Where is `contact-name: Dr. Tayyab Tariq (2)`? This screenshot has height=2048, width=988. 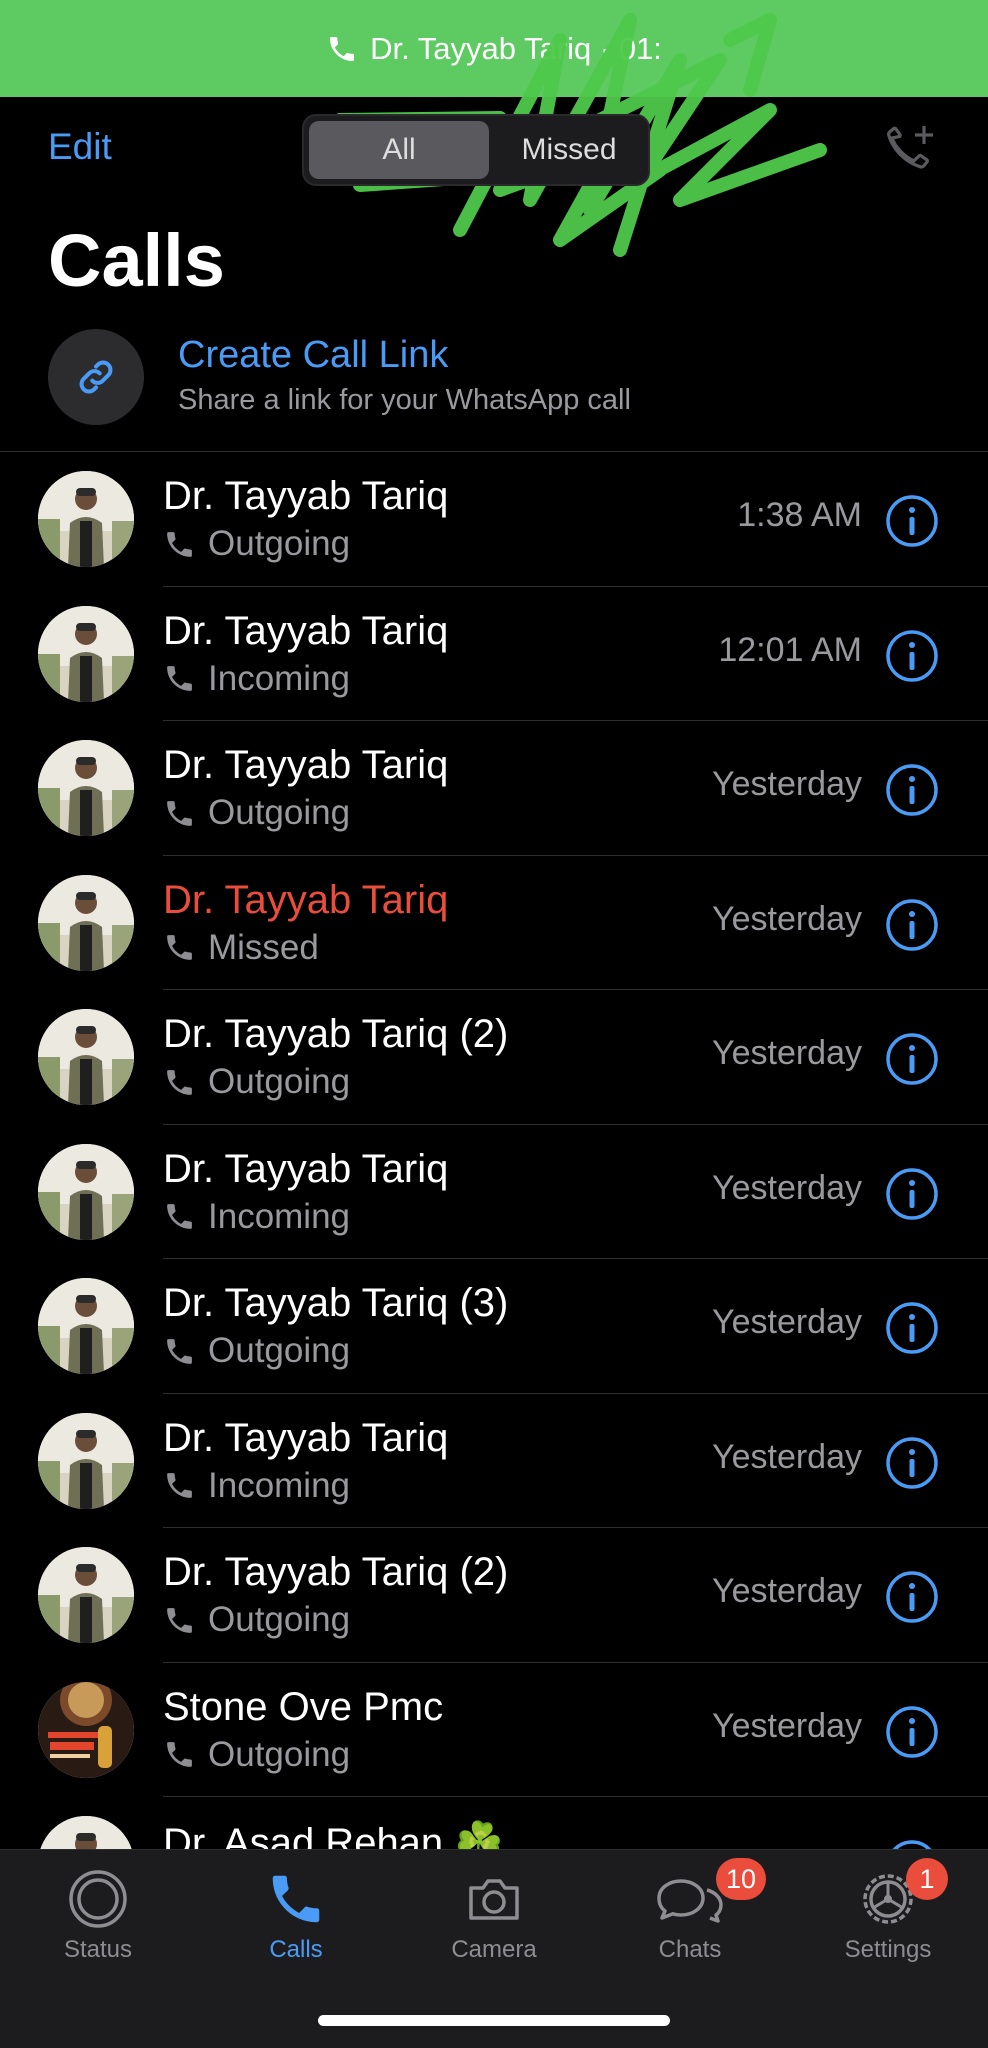
contact-name: Dr. Tayyab Tariq (2) is located at coordinates (336, 1034).